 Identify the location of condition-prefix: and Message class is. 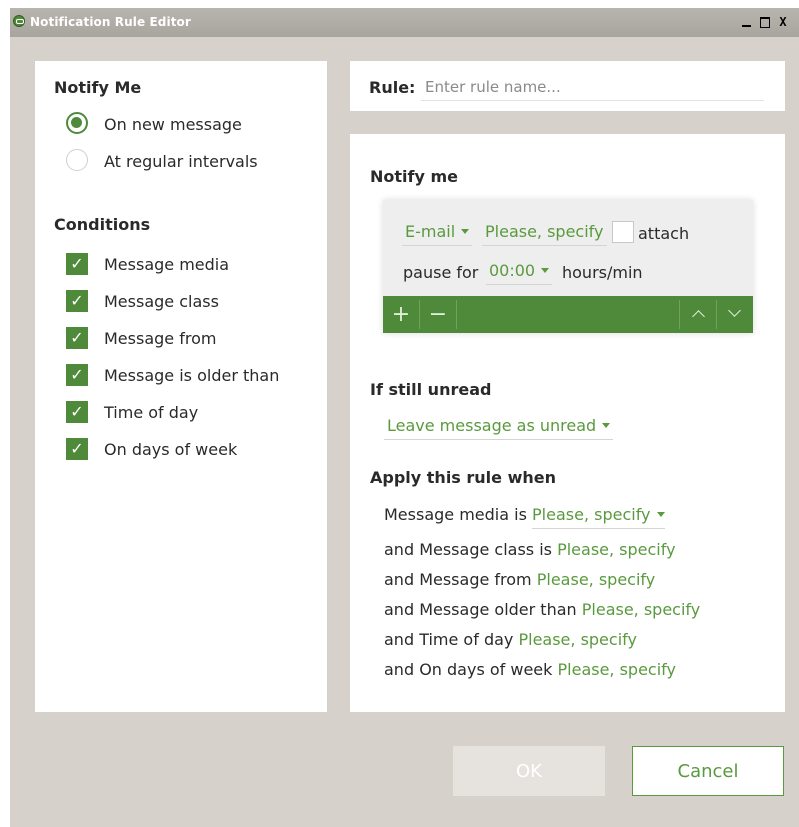
(468, 549).